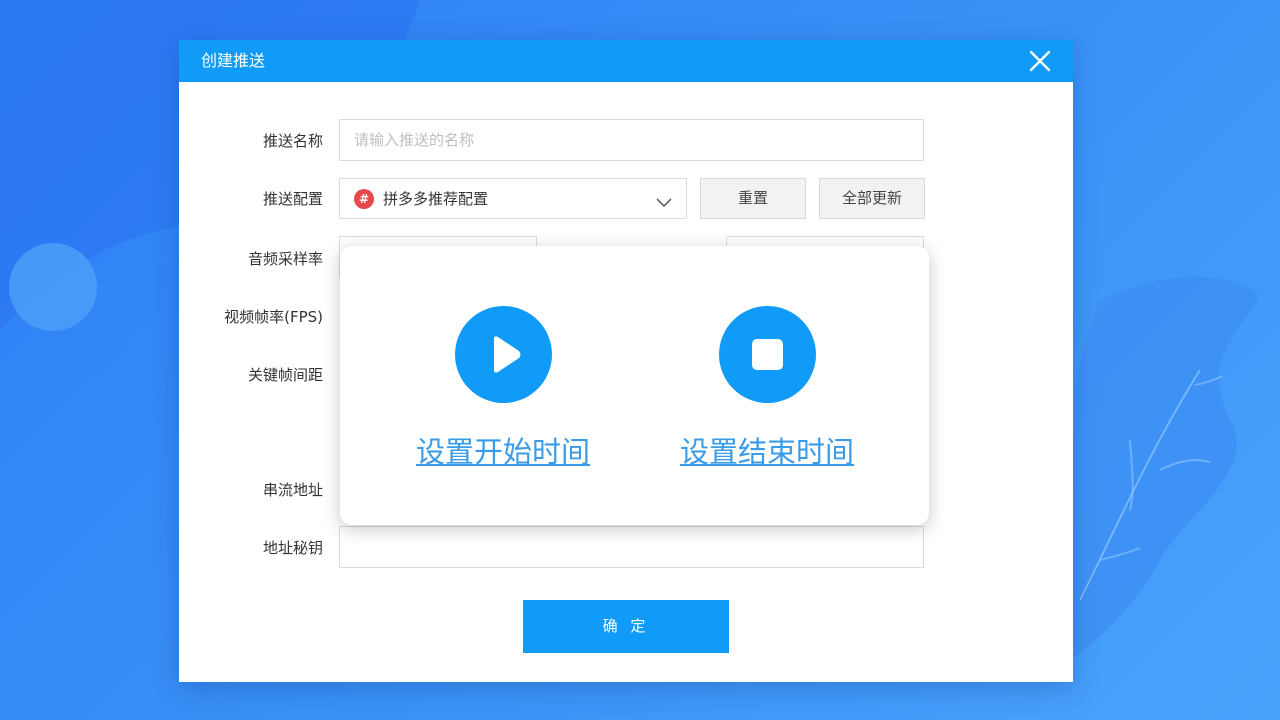 Image resolution: width=1280 pixels, height=720 pixels. What do you see at coordinates (872, 198) in the screenshot?
I see `update-all-button: 全部更新` at bounding box center [872, 198].